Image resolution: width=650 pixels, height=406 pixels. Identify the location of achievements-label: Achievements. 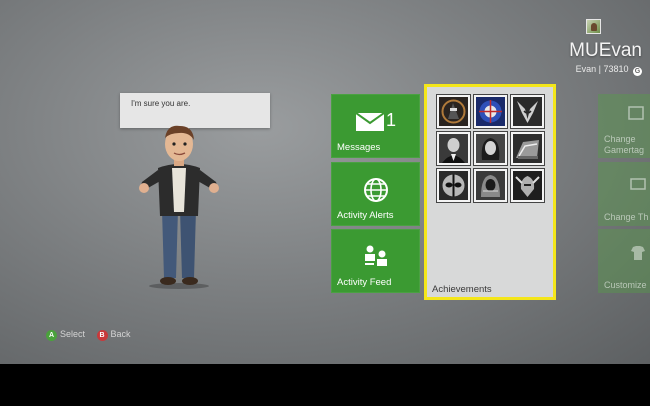
(462, 289).